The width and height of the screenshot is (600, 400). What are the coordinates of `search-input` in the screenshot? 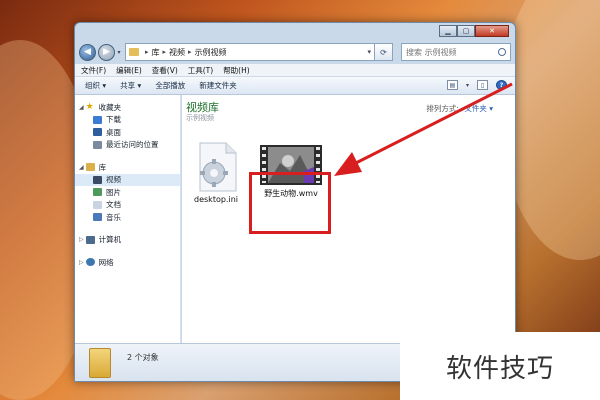 It's located at (452, 52).